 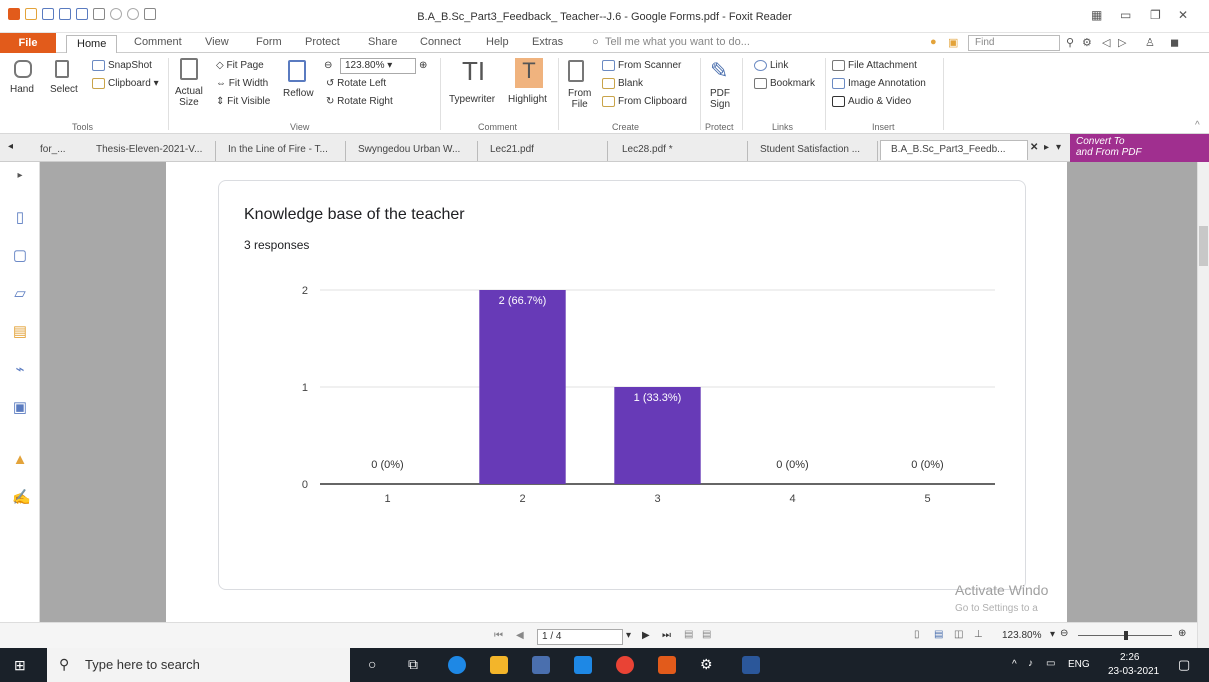 I want to click on security-panel-icon: ▲, so click(x=20, y=460).